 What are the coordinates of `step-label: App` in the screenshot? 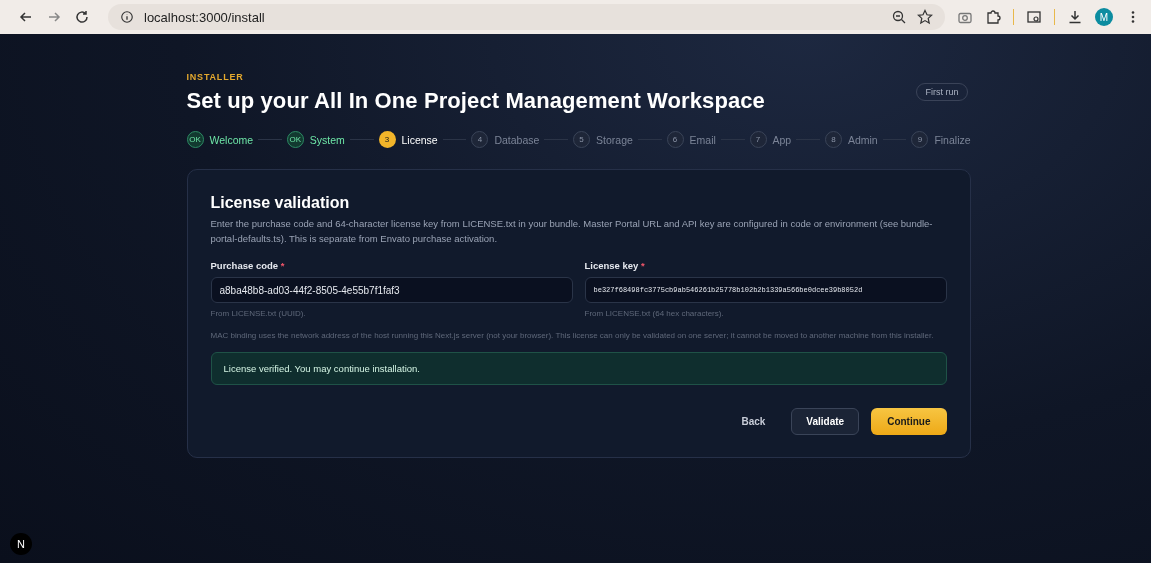 It's located at (782, 139).